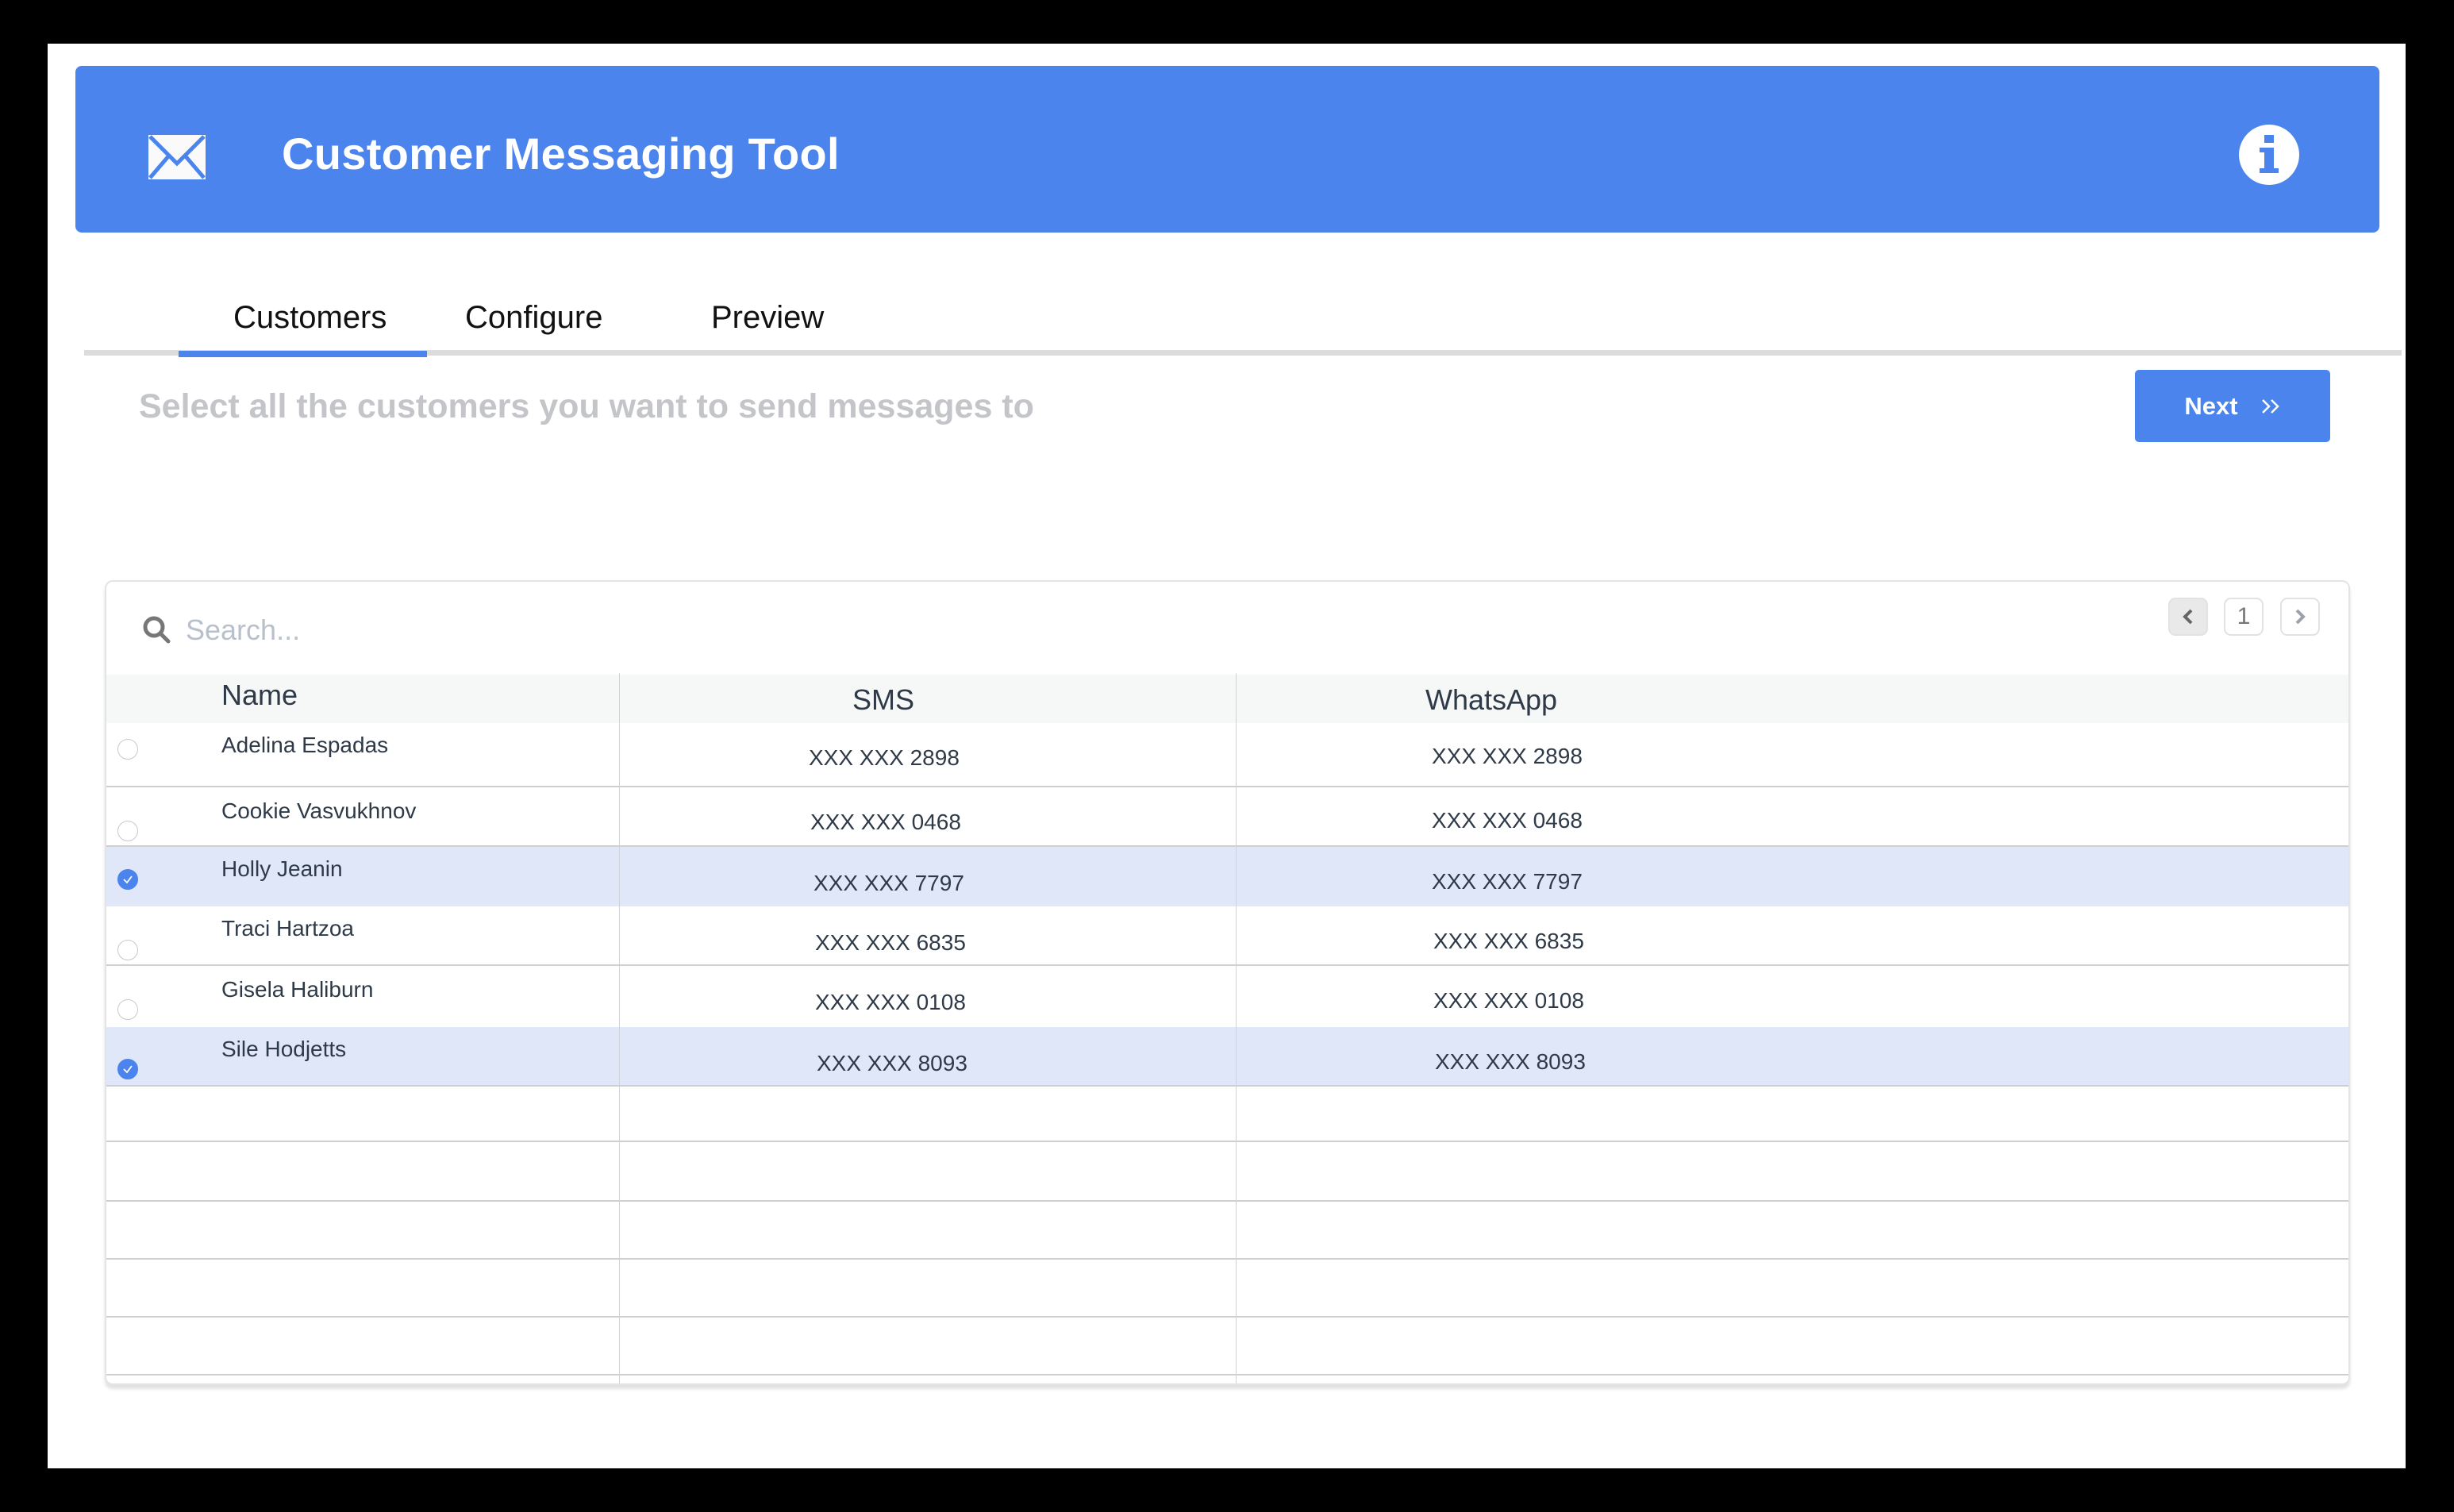 This screenshot has width=2454, height=1512. Describe the element at coordinates (890, 942) in the screenshot. I see `cell-sms: XXX XXX 6835` at that location.